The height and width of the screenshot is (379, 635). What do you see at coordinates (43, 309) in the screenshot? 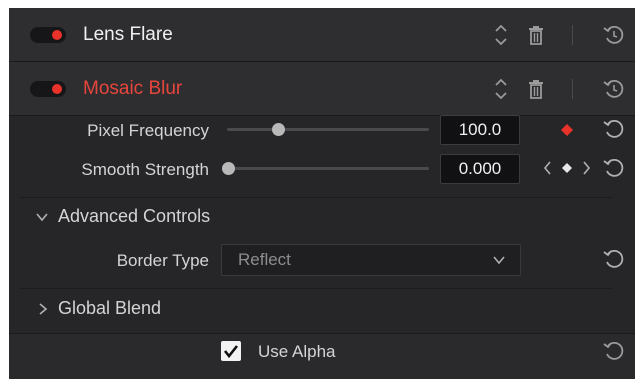
I see `chevron-right-icon` at bounding box center [43, 309].